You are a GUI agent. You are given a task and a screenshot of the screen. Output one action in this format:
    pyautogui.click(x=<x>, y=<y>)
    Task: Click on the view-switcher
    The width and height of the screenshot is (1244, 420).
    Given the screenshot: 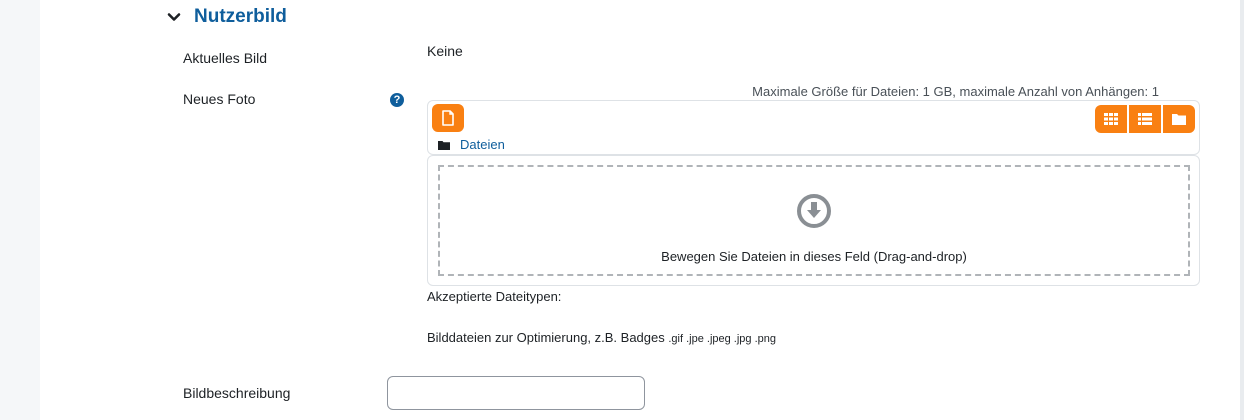 What is the action you would take?
    pyautogui.click(x=1145, y=119)
    